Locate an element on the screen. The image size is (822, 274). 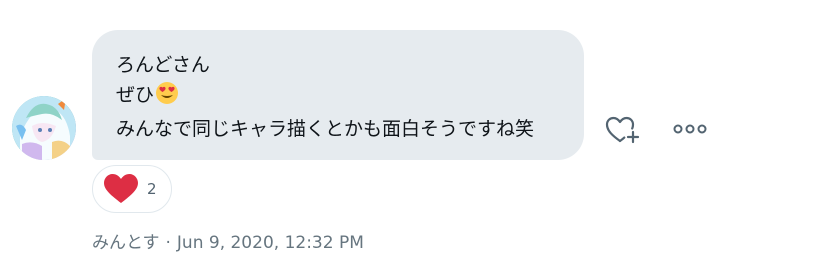
message-line-3: みんなで同じキャラ描くとかも面白そうですね笑 is located at coordinates (325, 129).